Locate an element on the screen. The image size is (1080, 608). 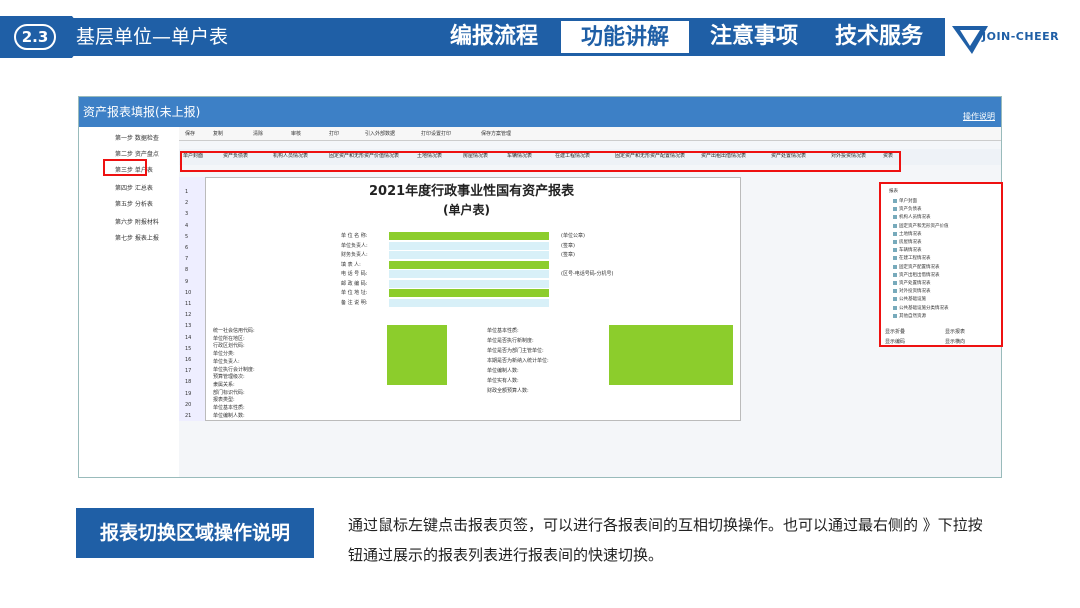
tool-print: 打印 is located at coordinates (334, 133).